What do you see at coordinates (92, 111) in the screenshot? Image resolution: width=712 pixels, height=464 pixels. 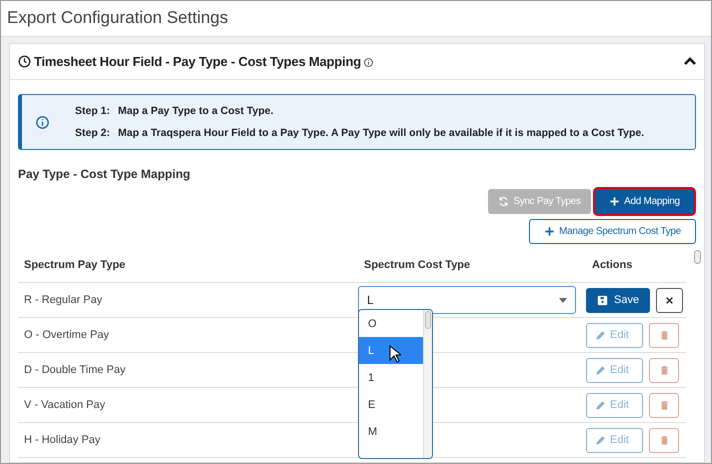 I see `step-label: Step 1:` at bounding box center [92, 111].